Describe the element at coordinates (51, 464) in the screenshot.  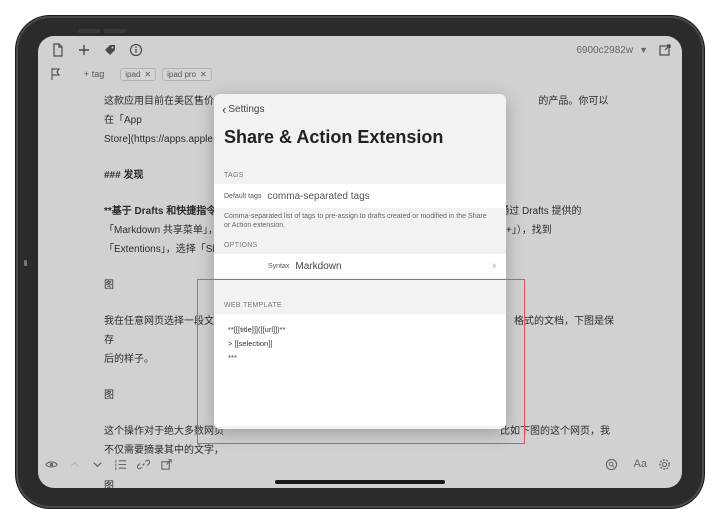
I see `eye-icon` at that location.